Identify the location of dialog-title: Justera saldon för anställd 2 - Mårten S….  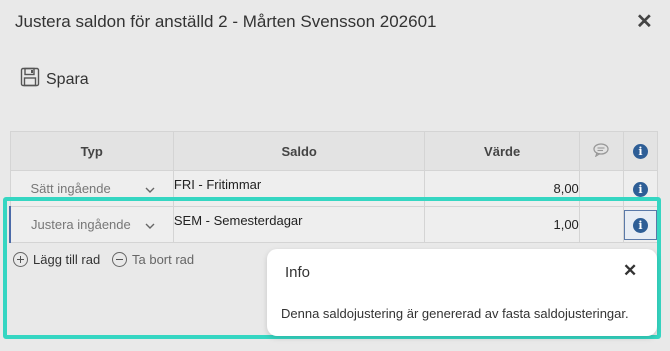
(226, 21).